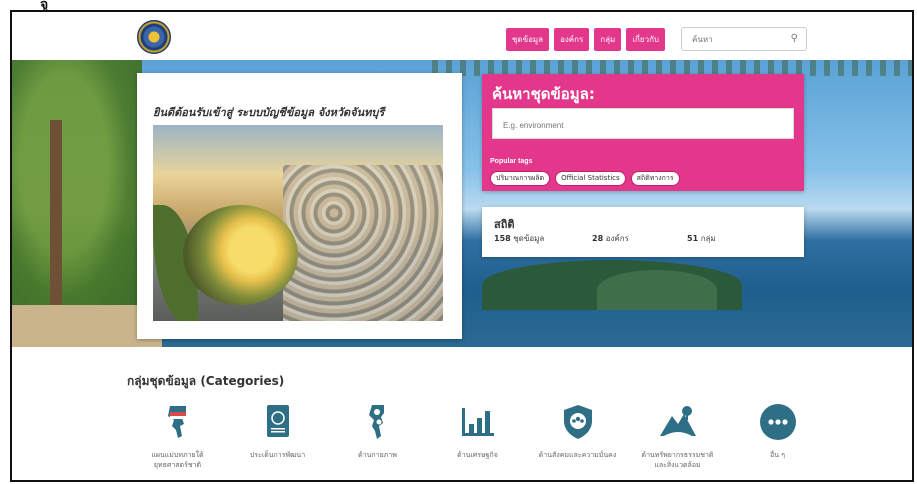  Describe the element at coordinates (511, 161) in the screenshot. I see `popular-tags-label: Popular tags` at that location.